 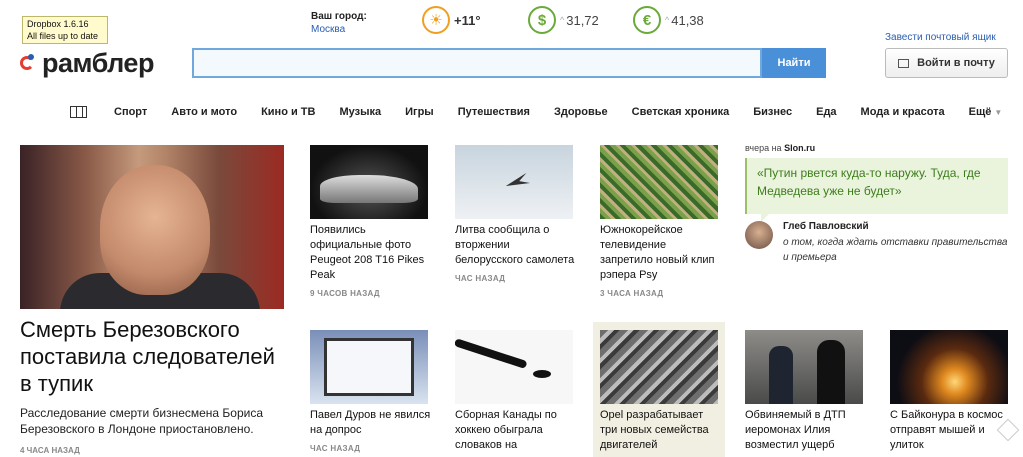 I want to click on quote-author: Глеб Павловский, so click(x=826, y=226).